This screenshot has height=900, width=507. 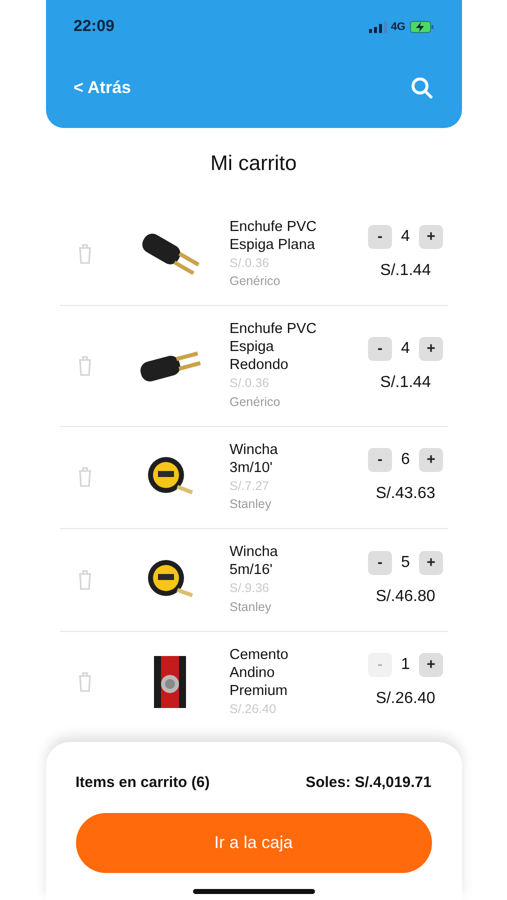 What do you see at coordinates (260, 673) in the screenshot?
I see `product-name: Cemento Andino Premium` at bounding box center [260, 673].